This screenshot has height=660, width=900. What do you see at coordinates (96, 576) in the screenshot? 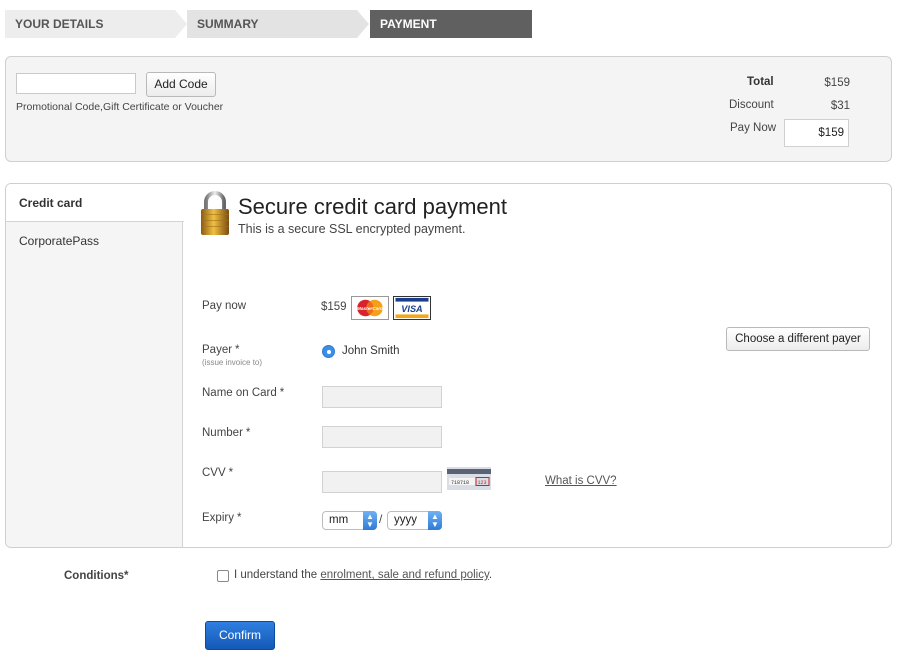
I see `conditions-label: Conditions*` at bounding box center [96, 576].